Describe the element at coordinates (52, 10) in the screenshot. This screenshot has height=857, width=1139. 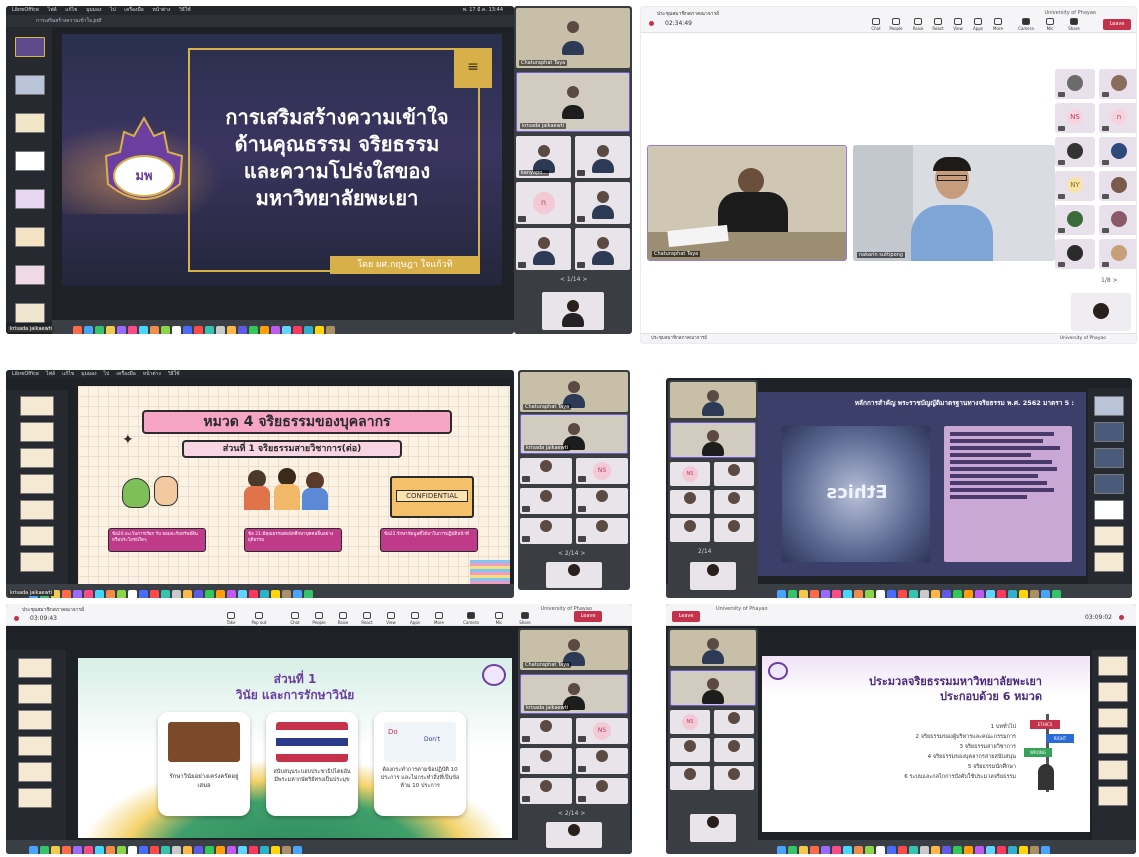
I see `menu-file: ไฟล์` at that location.